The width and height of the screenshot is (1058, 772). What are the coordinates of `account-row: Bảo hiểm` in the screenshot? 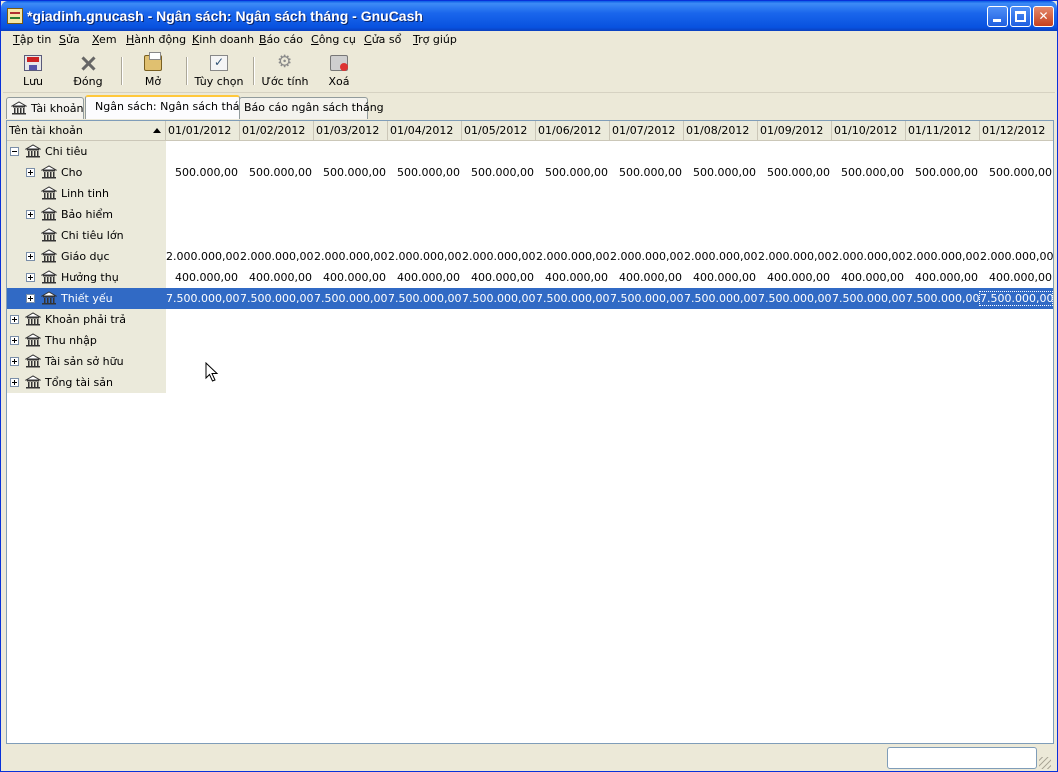 It's located at (530, 214).